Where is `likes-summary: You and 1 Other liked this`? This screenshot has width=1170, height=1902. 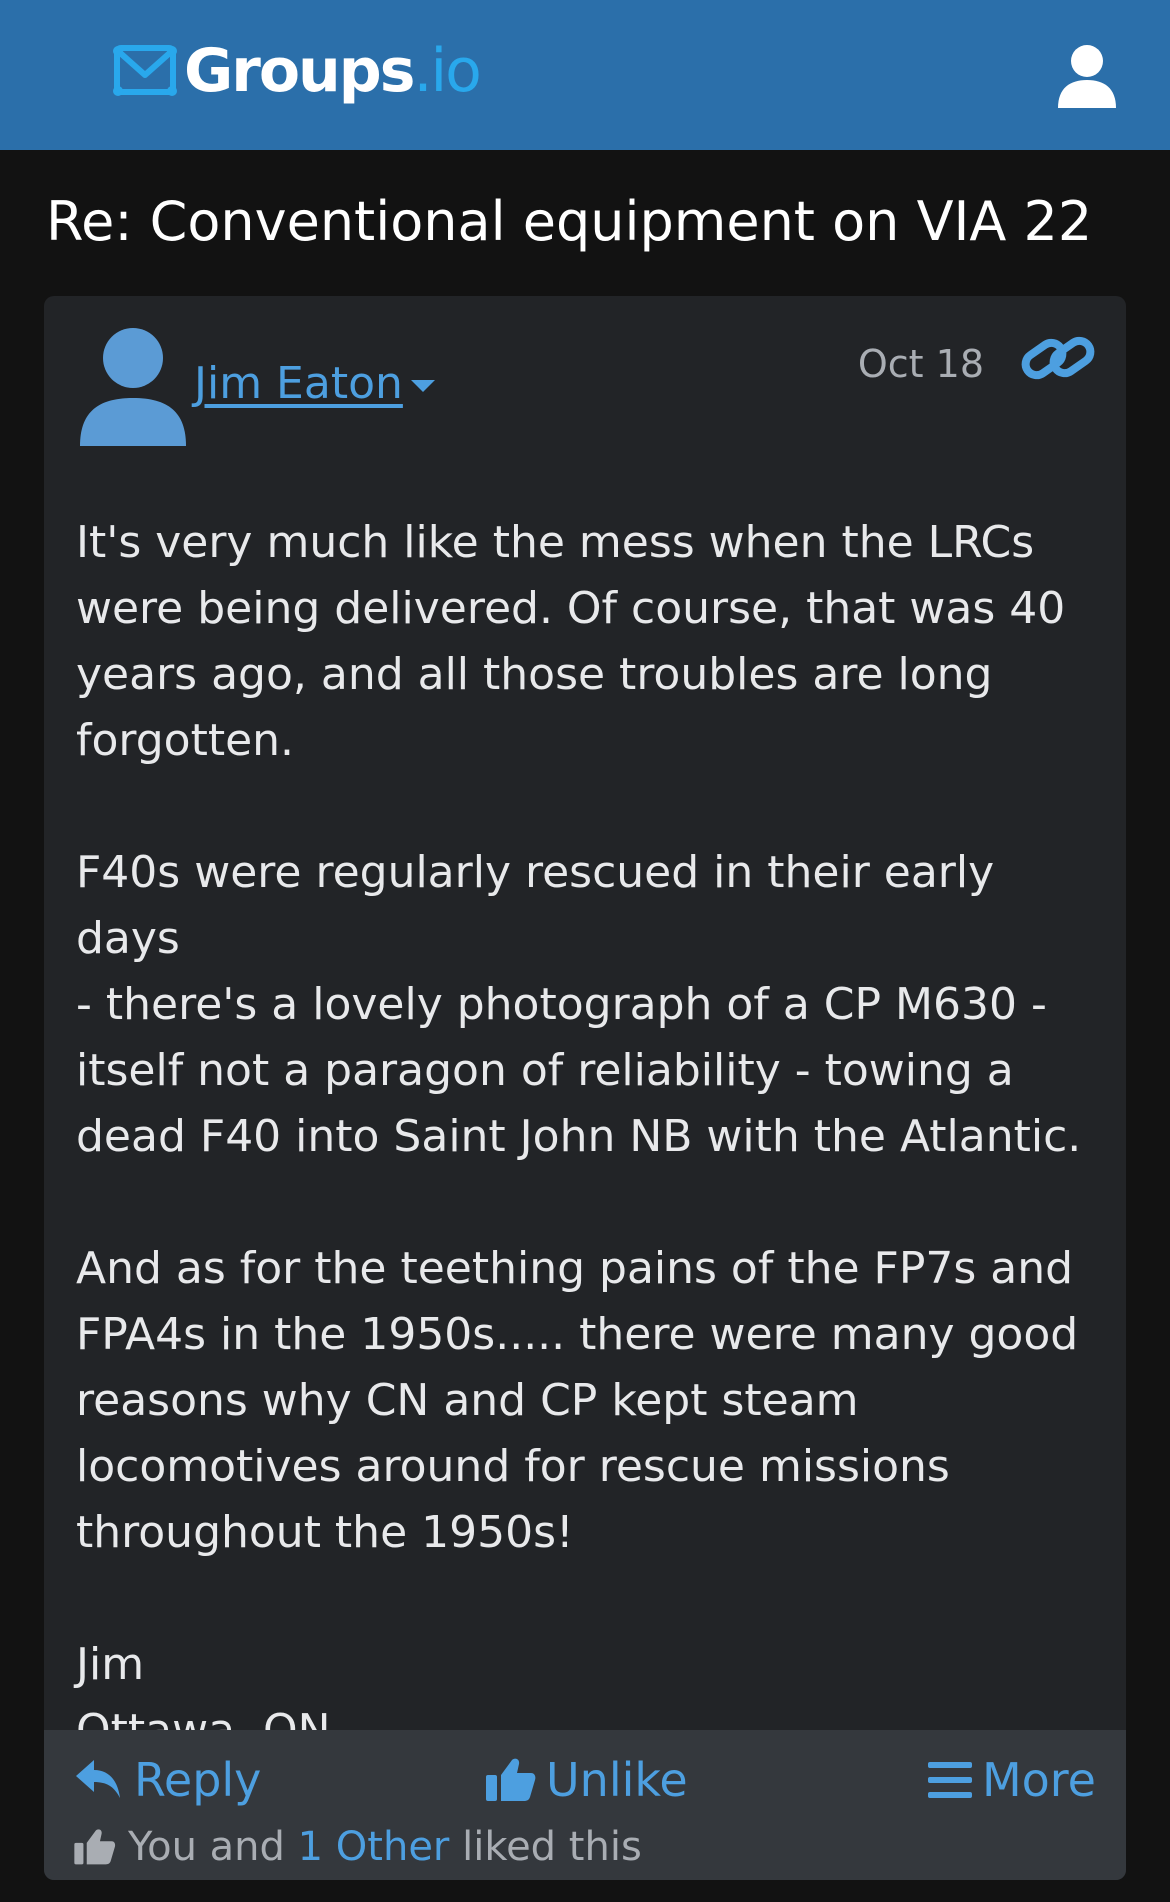
likes-summary: You and 1 Other liked this is located at coordinates (358, 1847).